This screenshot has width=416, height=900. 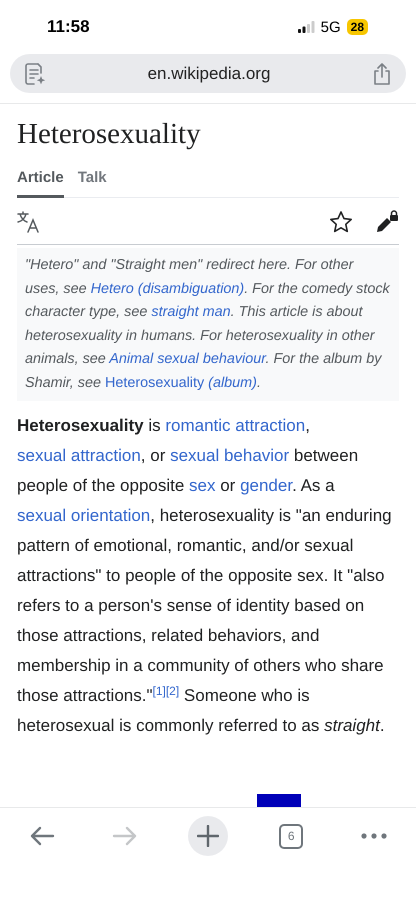 I want to click on star-icon, so click(x=341, y=222).